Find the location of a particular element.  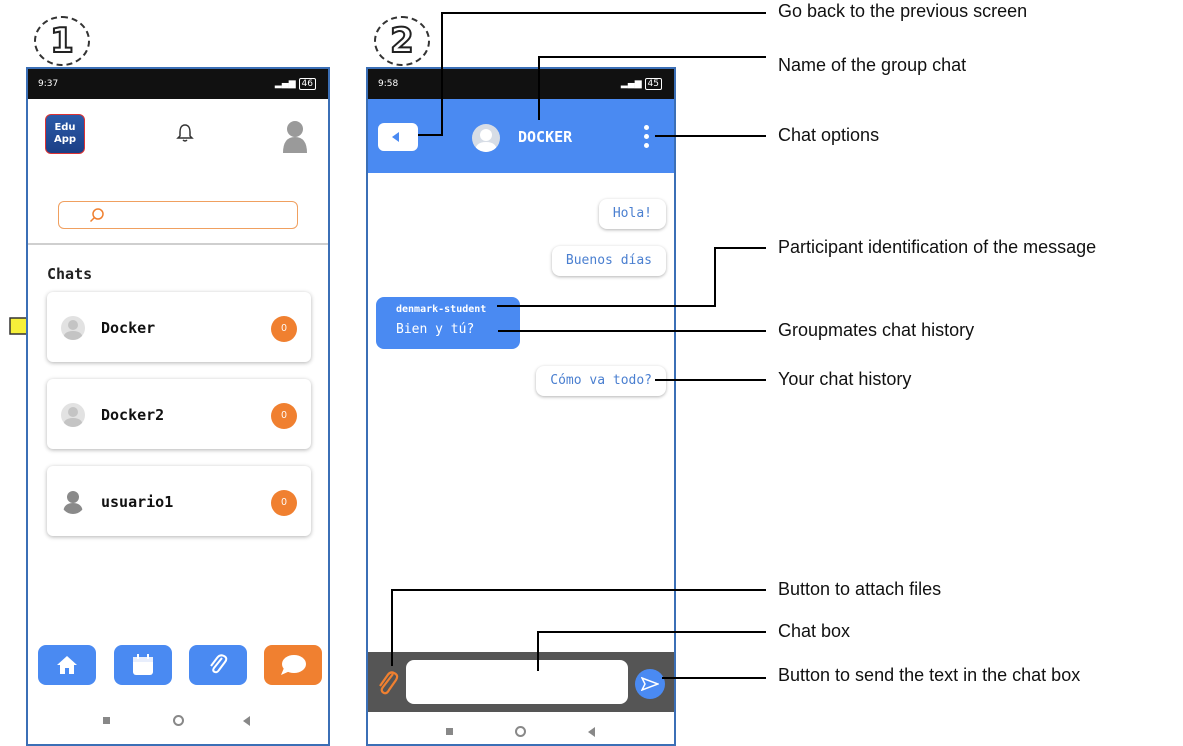

annotation-send: Button to send the text in the chat box is located at coordinates (929, 675).